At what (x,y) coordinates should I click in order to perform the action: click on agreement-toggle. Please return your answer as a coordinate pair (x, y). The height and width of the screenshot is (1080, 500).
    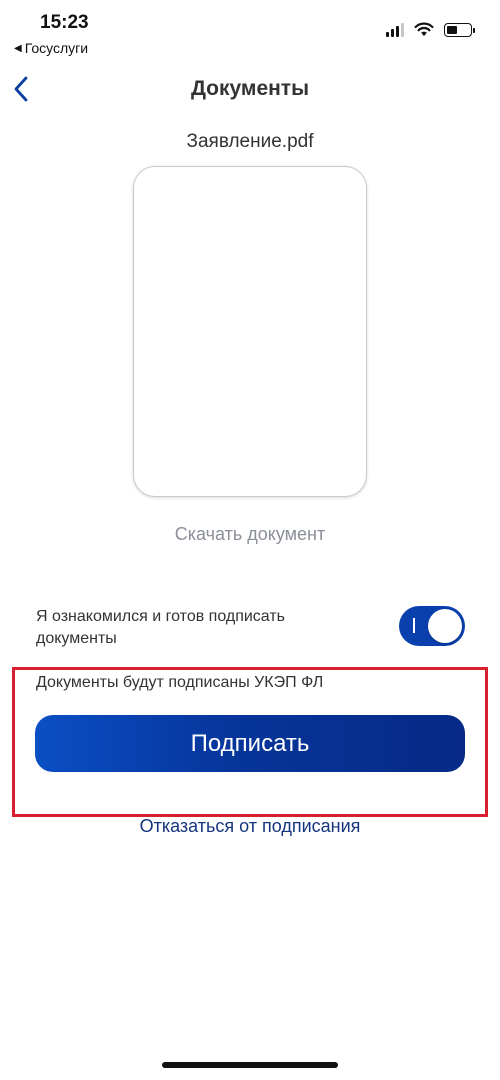
    Looking at the image, I should click on (432, 626).